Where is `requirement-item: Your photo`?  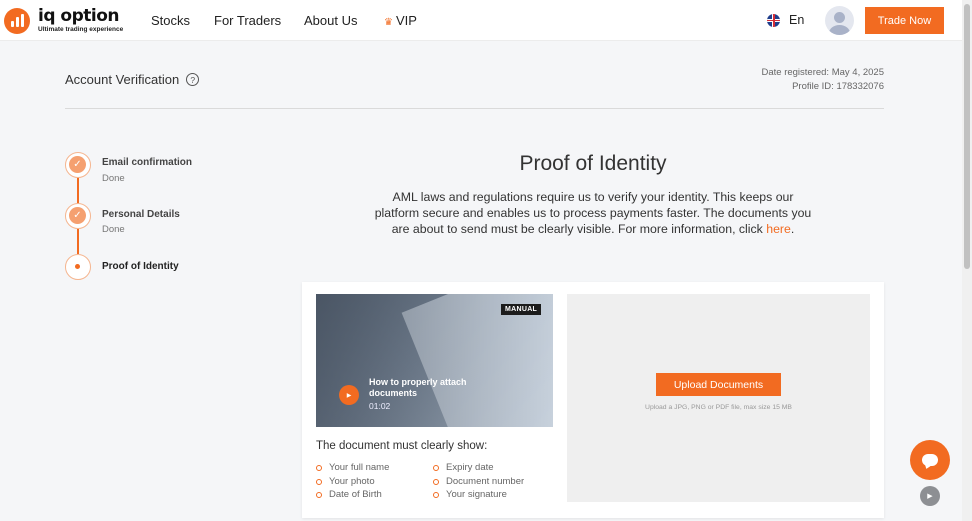
requirement-item: Your photo is located at coordinates (345, 481).